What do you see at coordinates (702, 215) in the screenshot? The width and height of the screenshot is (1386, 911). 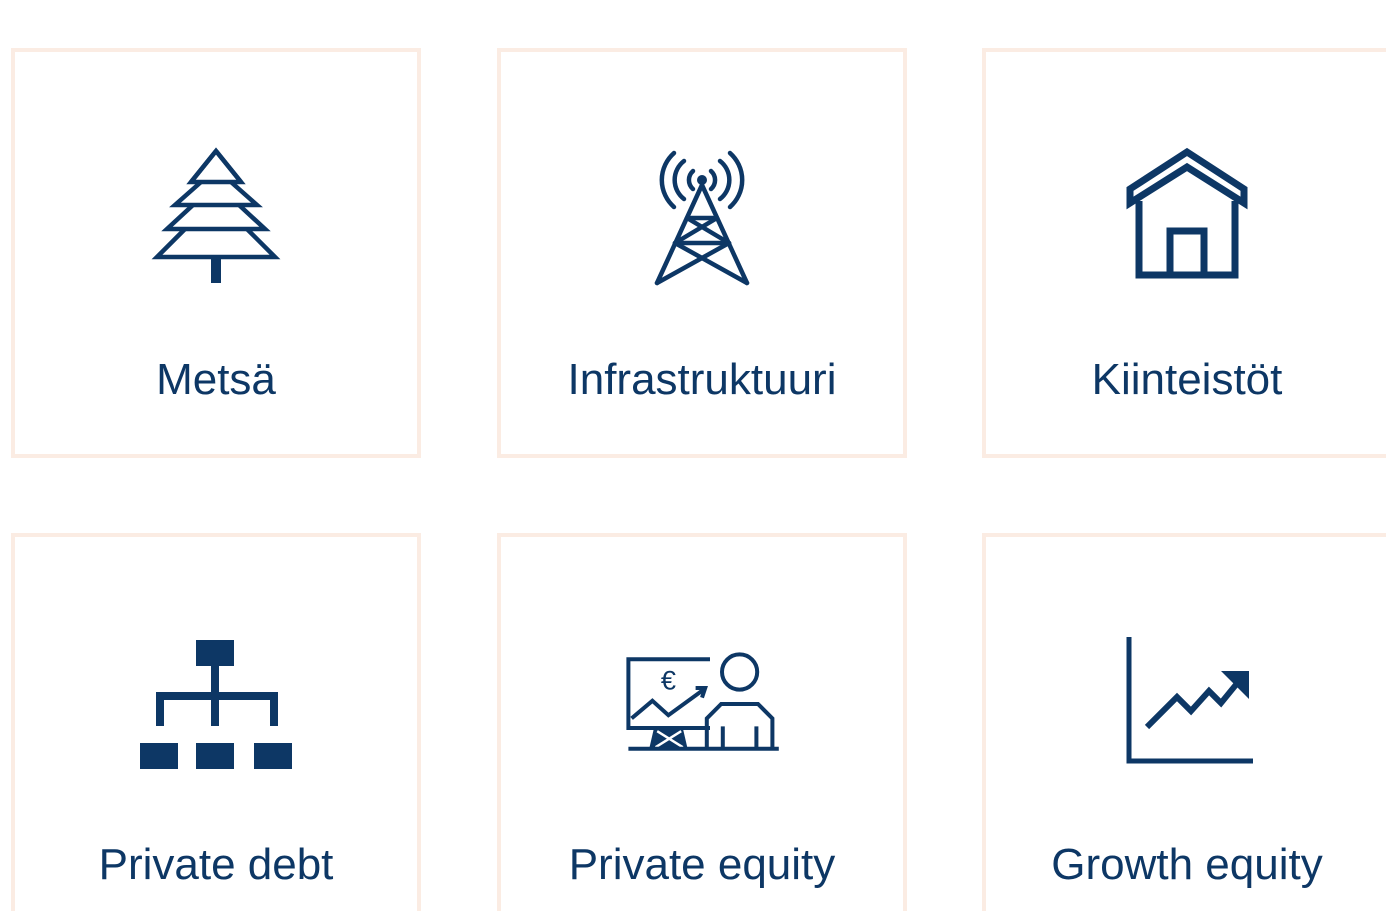 I see `radio-tower-icon` at bounding box center [702, 215].